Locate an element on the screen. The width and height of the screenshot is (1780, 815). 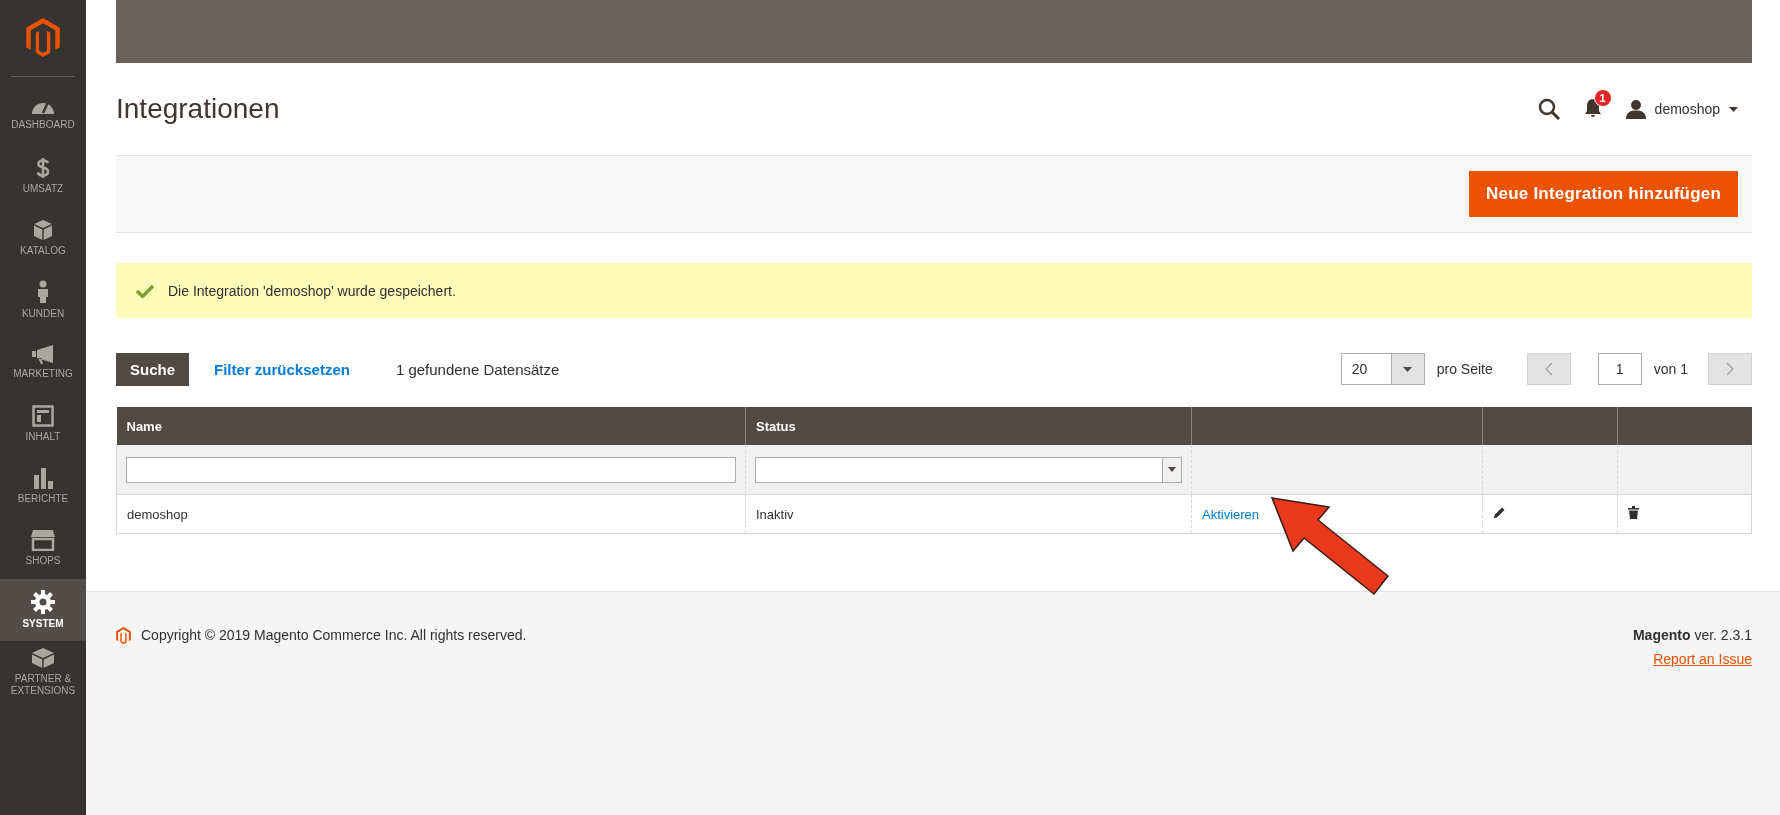
sidebar-item: KUNDEN is located at coordinates (43, 300).